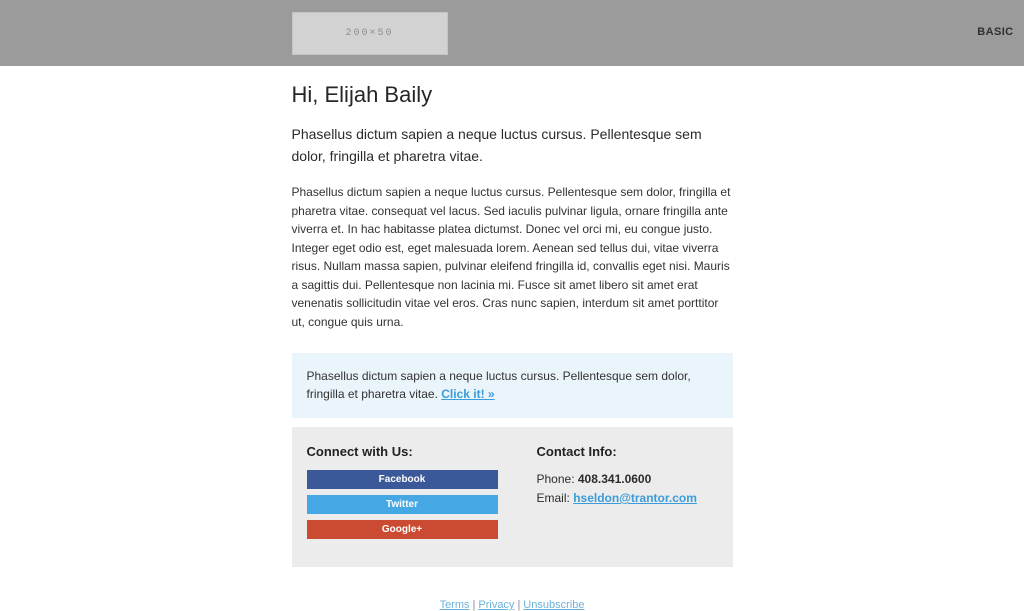  I want to click on email-header-band: 200×50 BASIC, so click(512, 33).